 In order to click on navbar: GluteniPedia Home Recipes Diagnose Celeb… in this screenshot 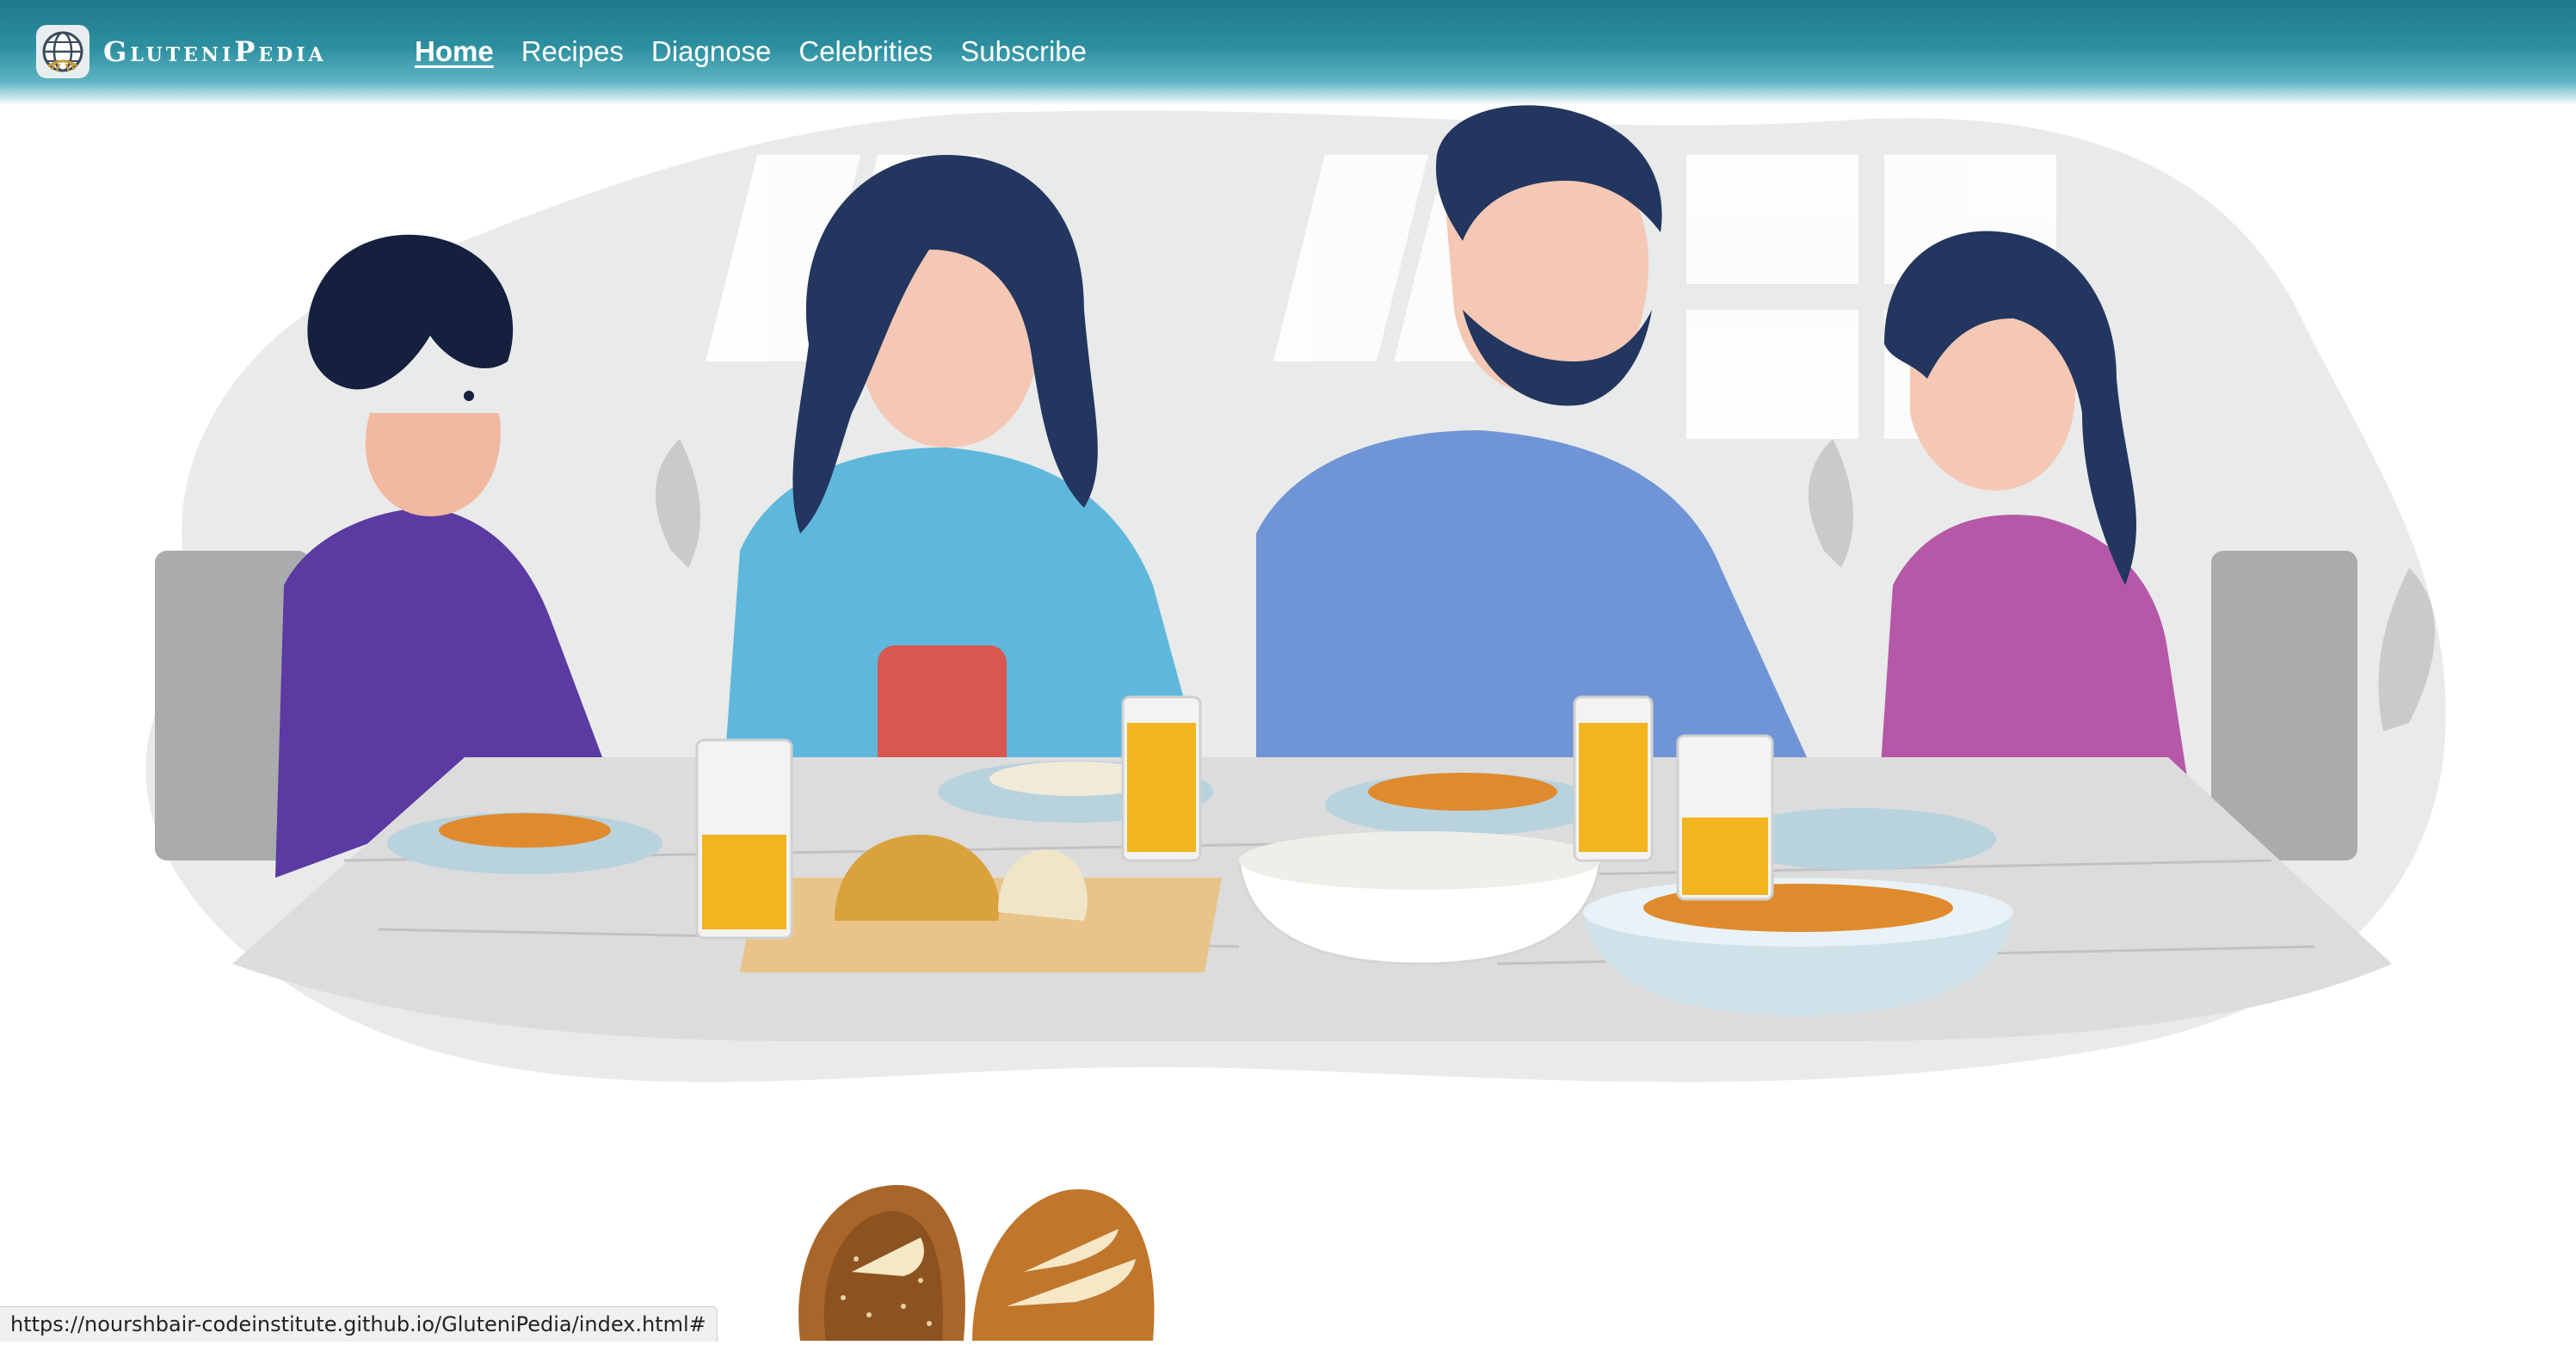, I will do `click(1288, 52)`.